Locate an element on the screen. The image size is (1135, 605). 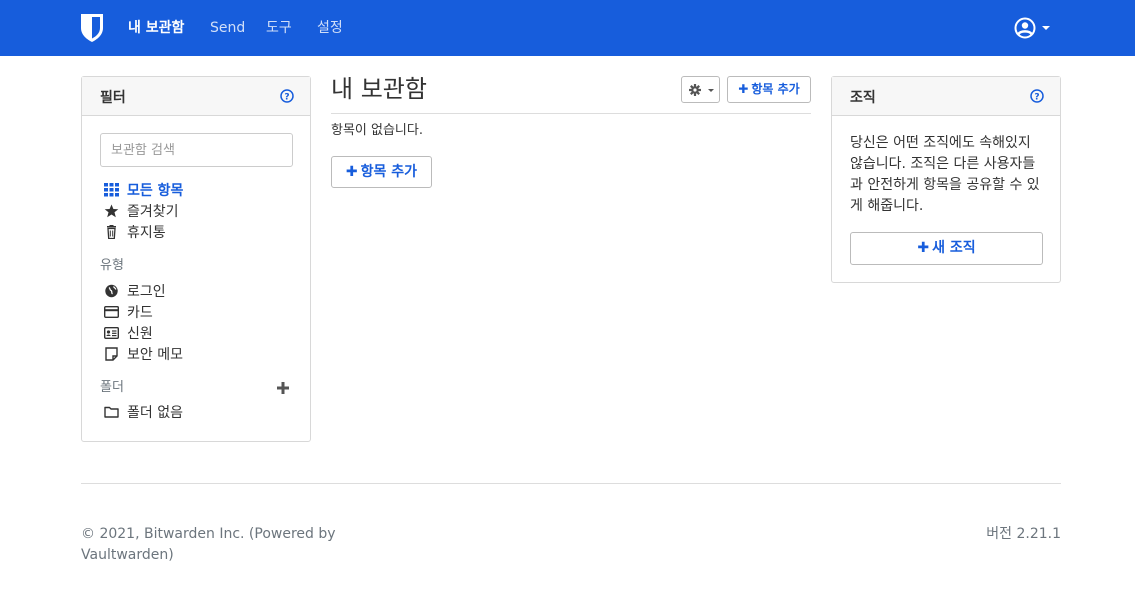
types-heading: 유형 is located at coordinates (112, 265).